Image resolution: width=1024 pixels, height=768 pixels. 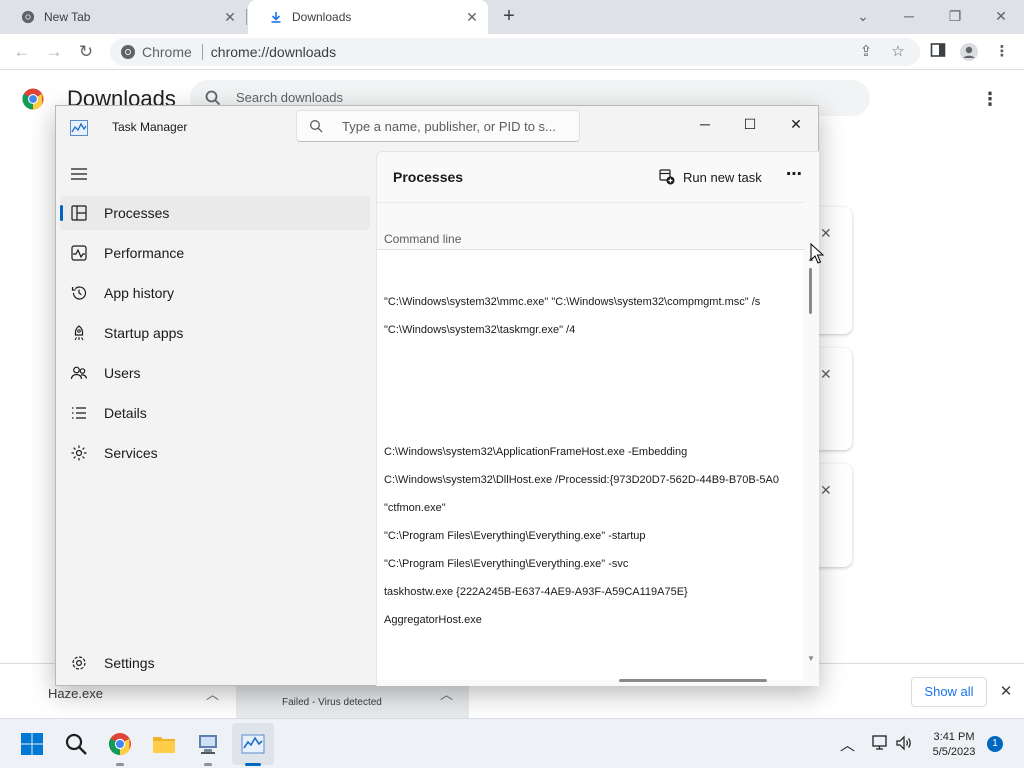 I want to click on search-placeholder: Search downloads, so click(x=289, y=97).